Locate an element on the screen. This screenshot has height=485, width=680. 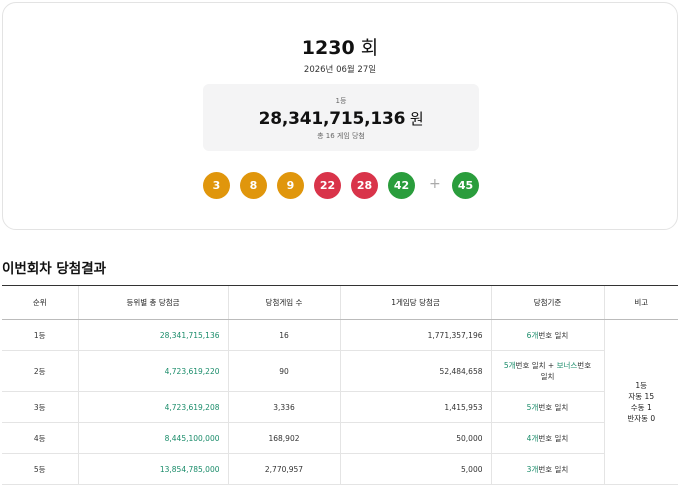
first-prize-amount: 28,341,715,136 원 is located at coordinates (341, 119).